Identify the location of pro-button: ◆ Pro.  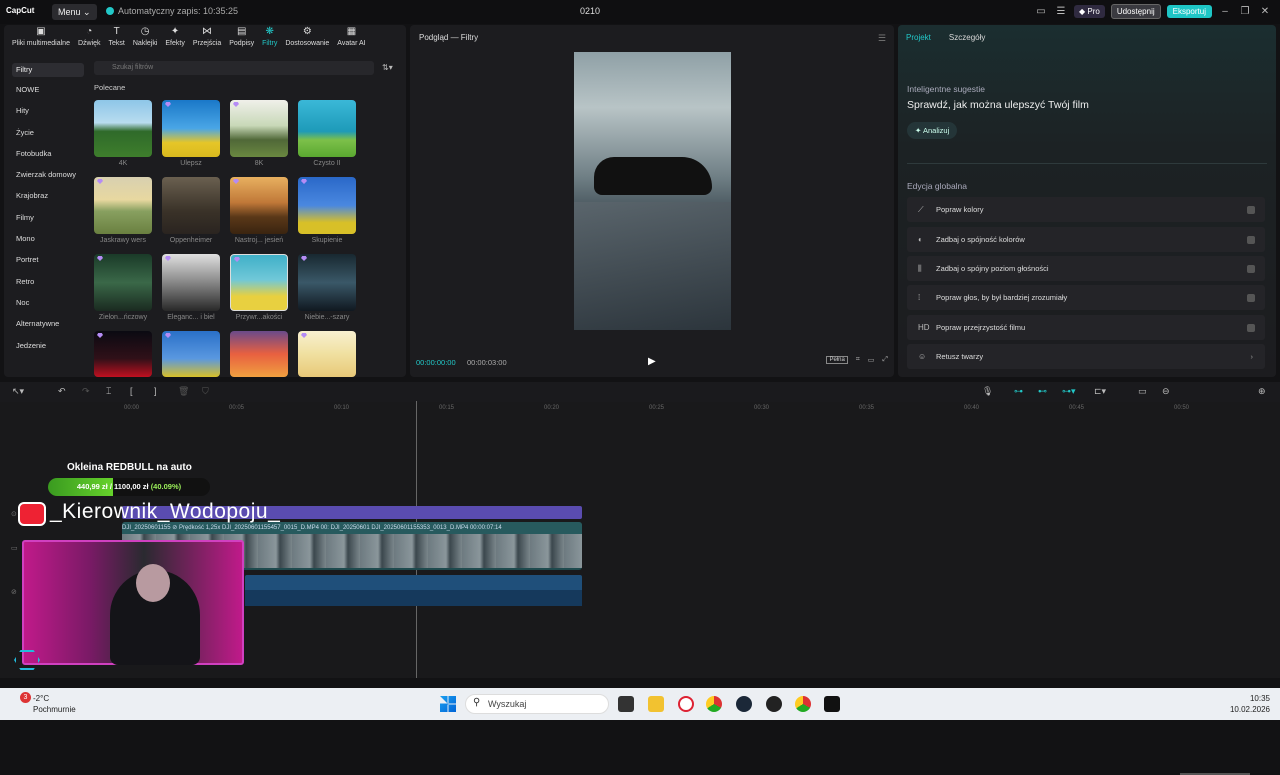
(1089, 11).